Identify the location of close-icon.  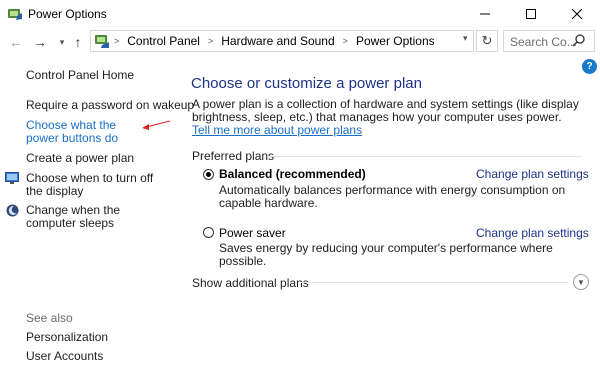
(577, 14).